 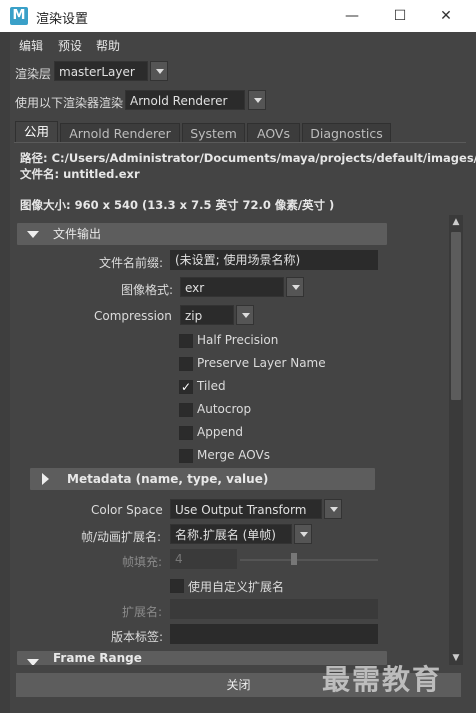 I want to click on render-layer-label: 渲染层, so click(x=33, y=74).